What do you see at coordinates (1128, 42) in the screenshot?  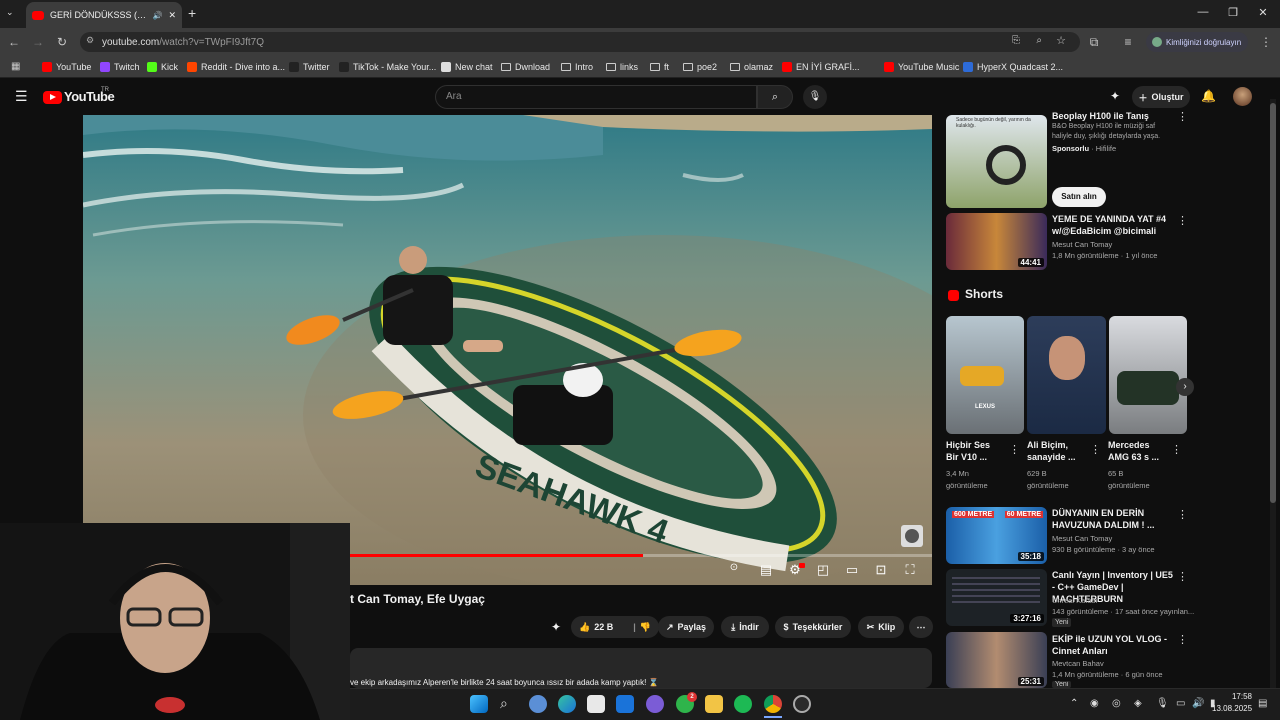 I see `media-controls-icon: ≡` at bounding box center [1128, 42].